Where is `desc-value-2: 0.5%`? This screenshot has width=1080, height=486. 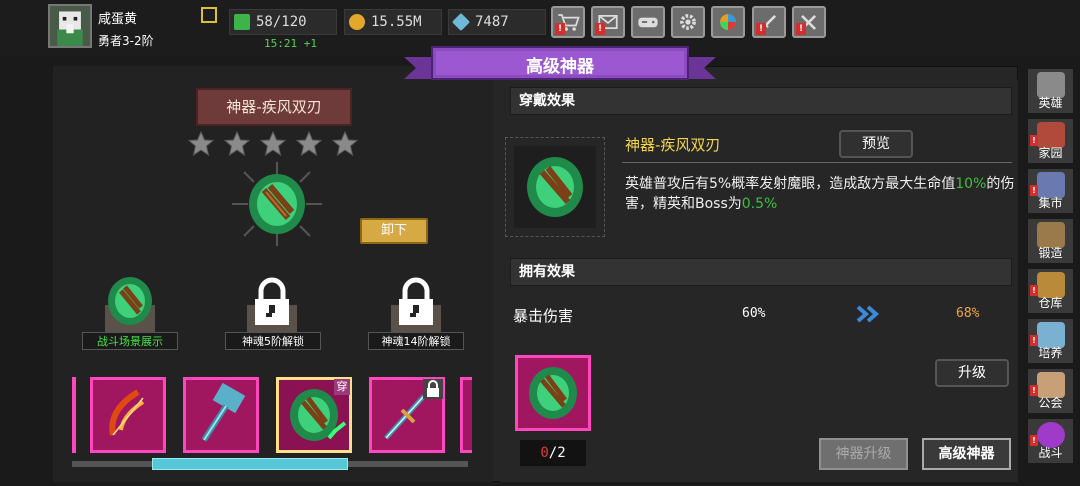 desc-value-2: 0.5% is located at coordinates (759, 204).